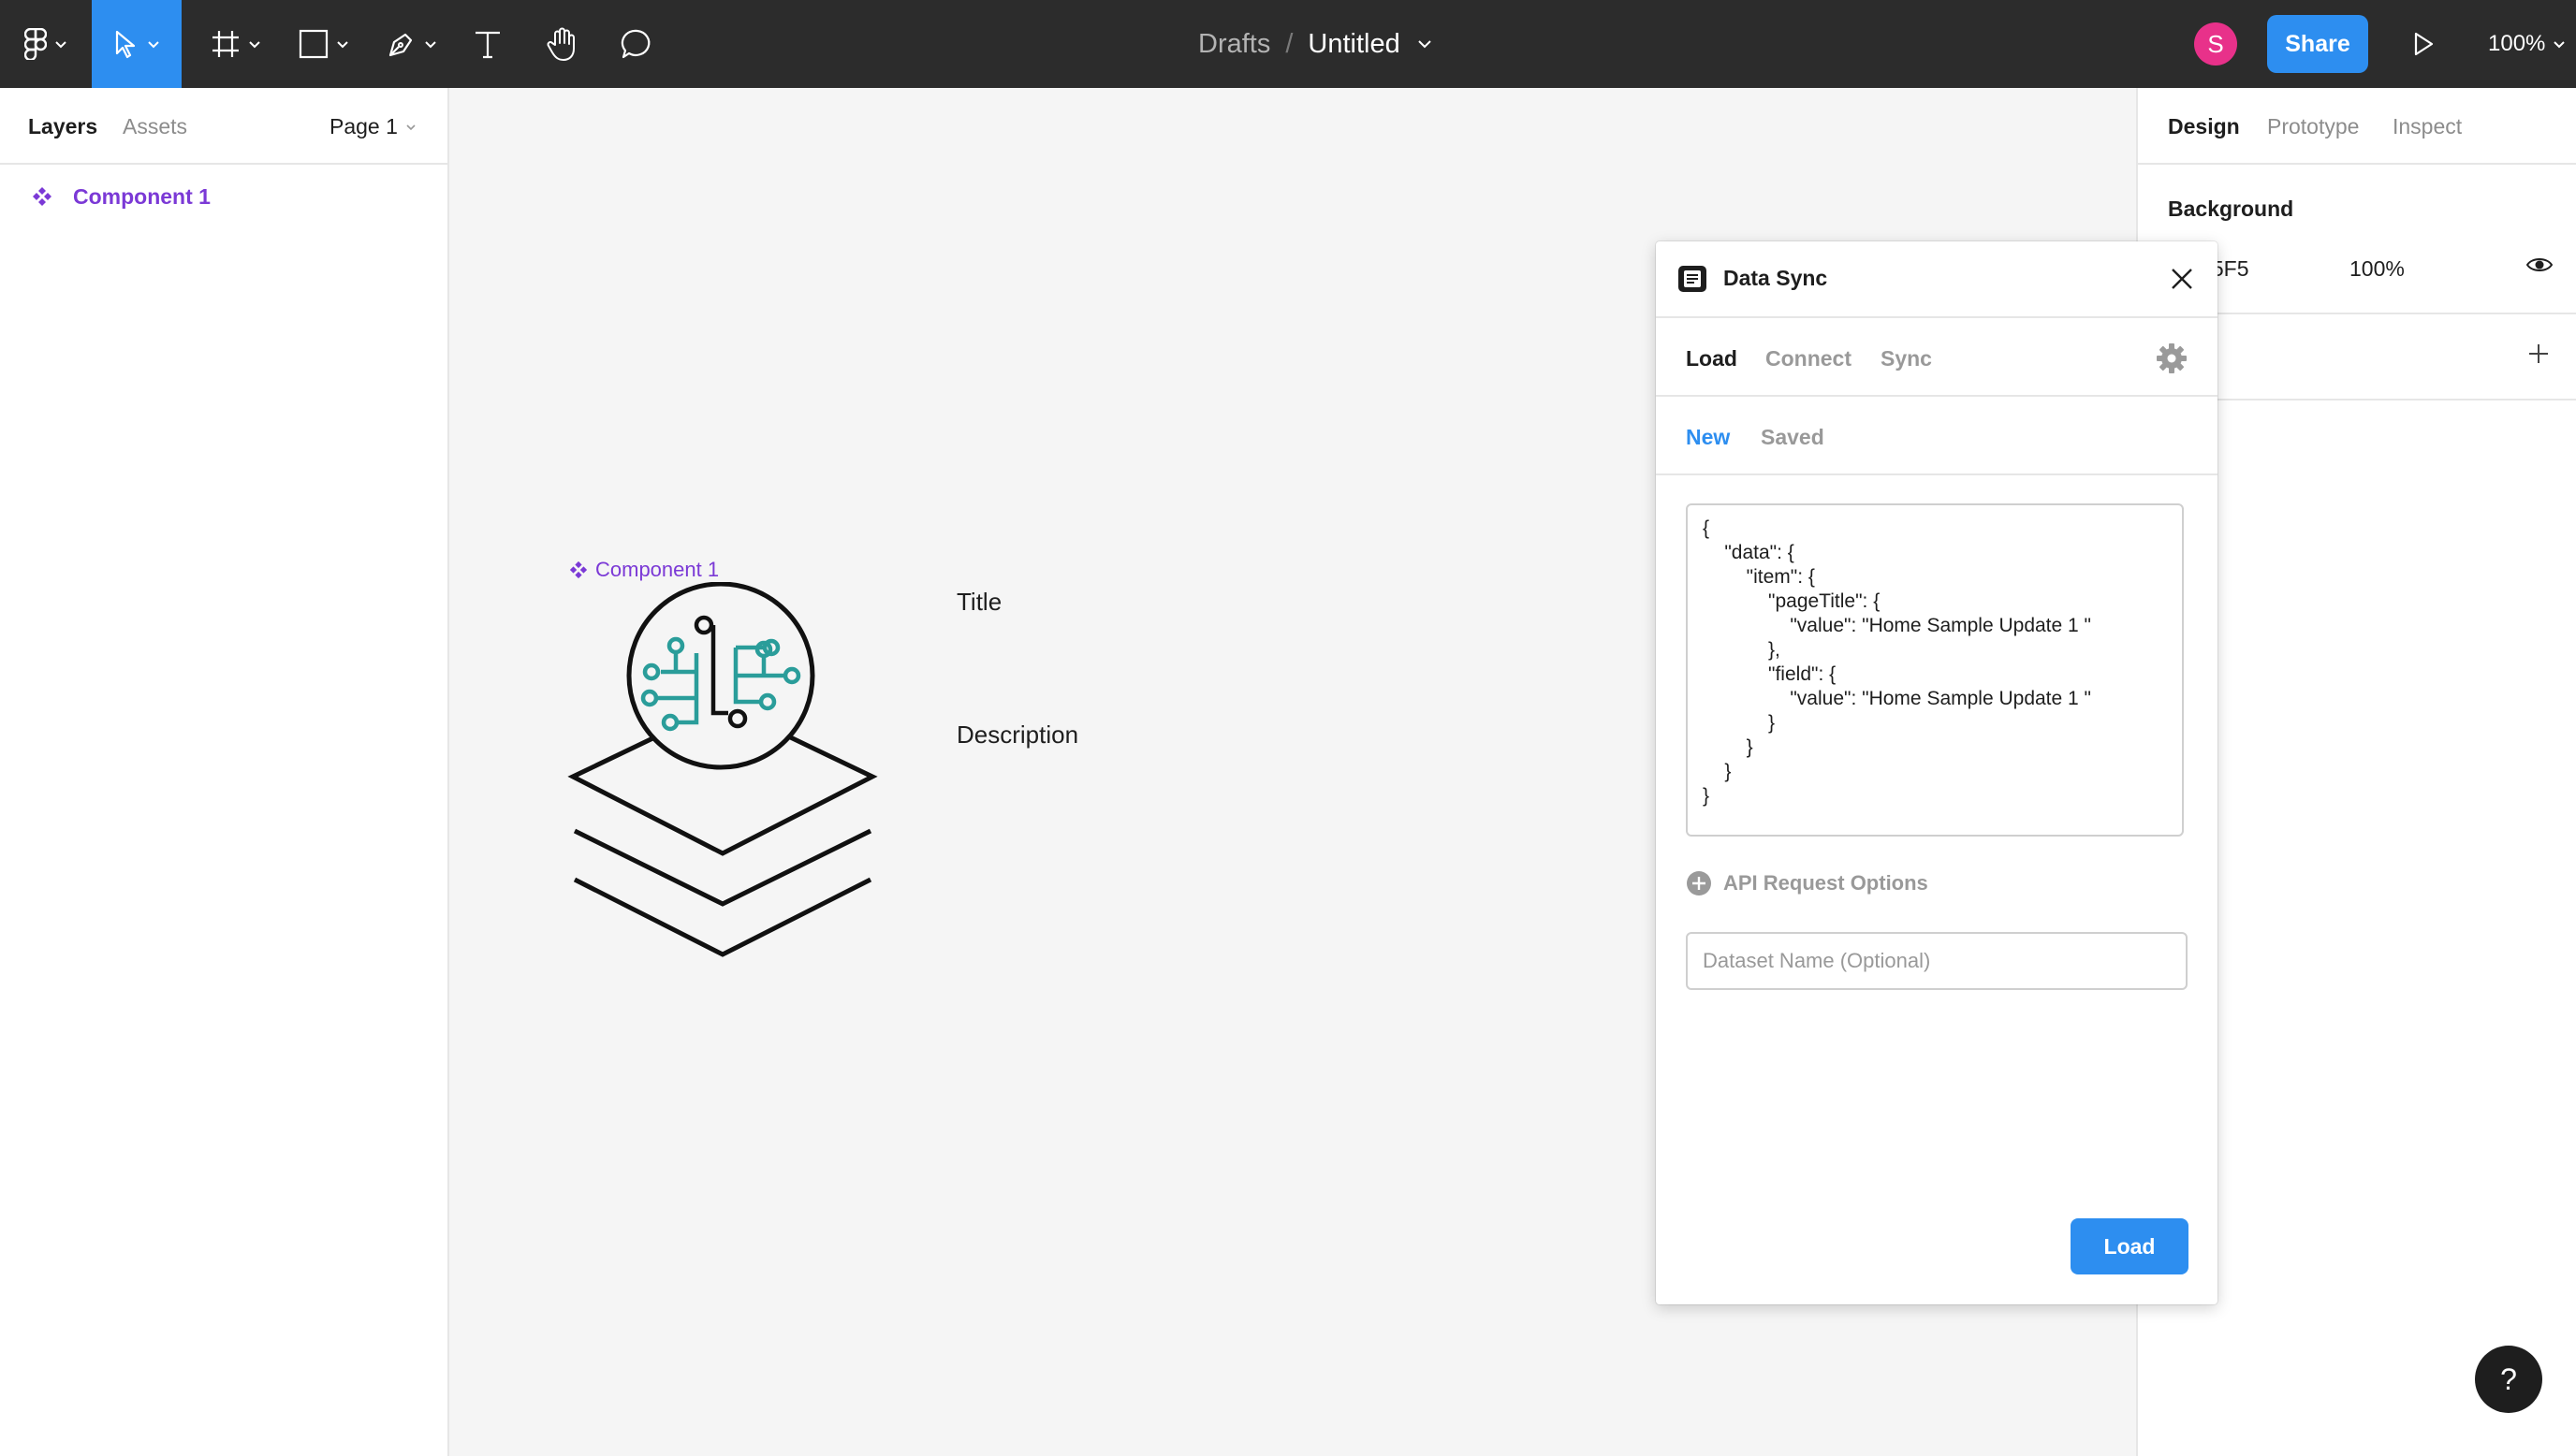 This screenshot has width=2576, height=1456. I want to click on pen-tool-button, so click(412, 44).